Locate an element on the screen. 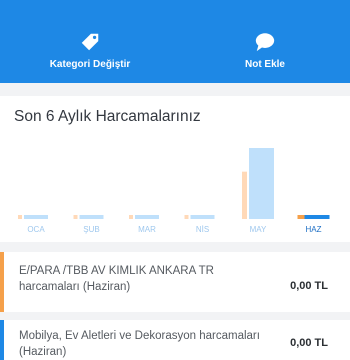  tag-icon is located at coordinates (90, 42).